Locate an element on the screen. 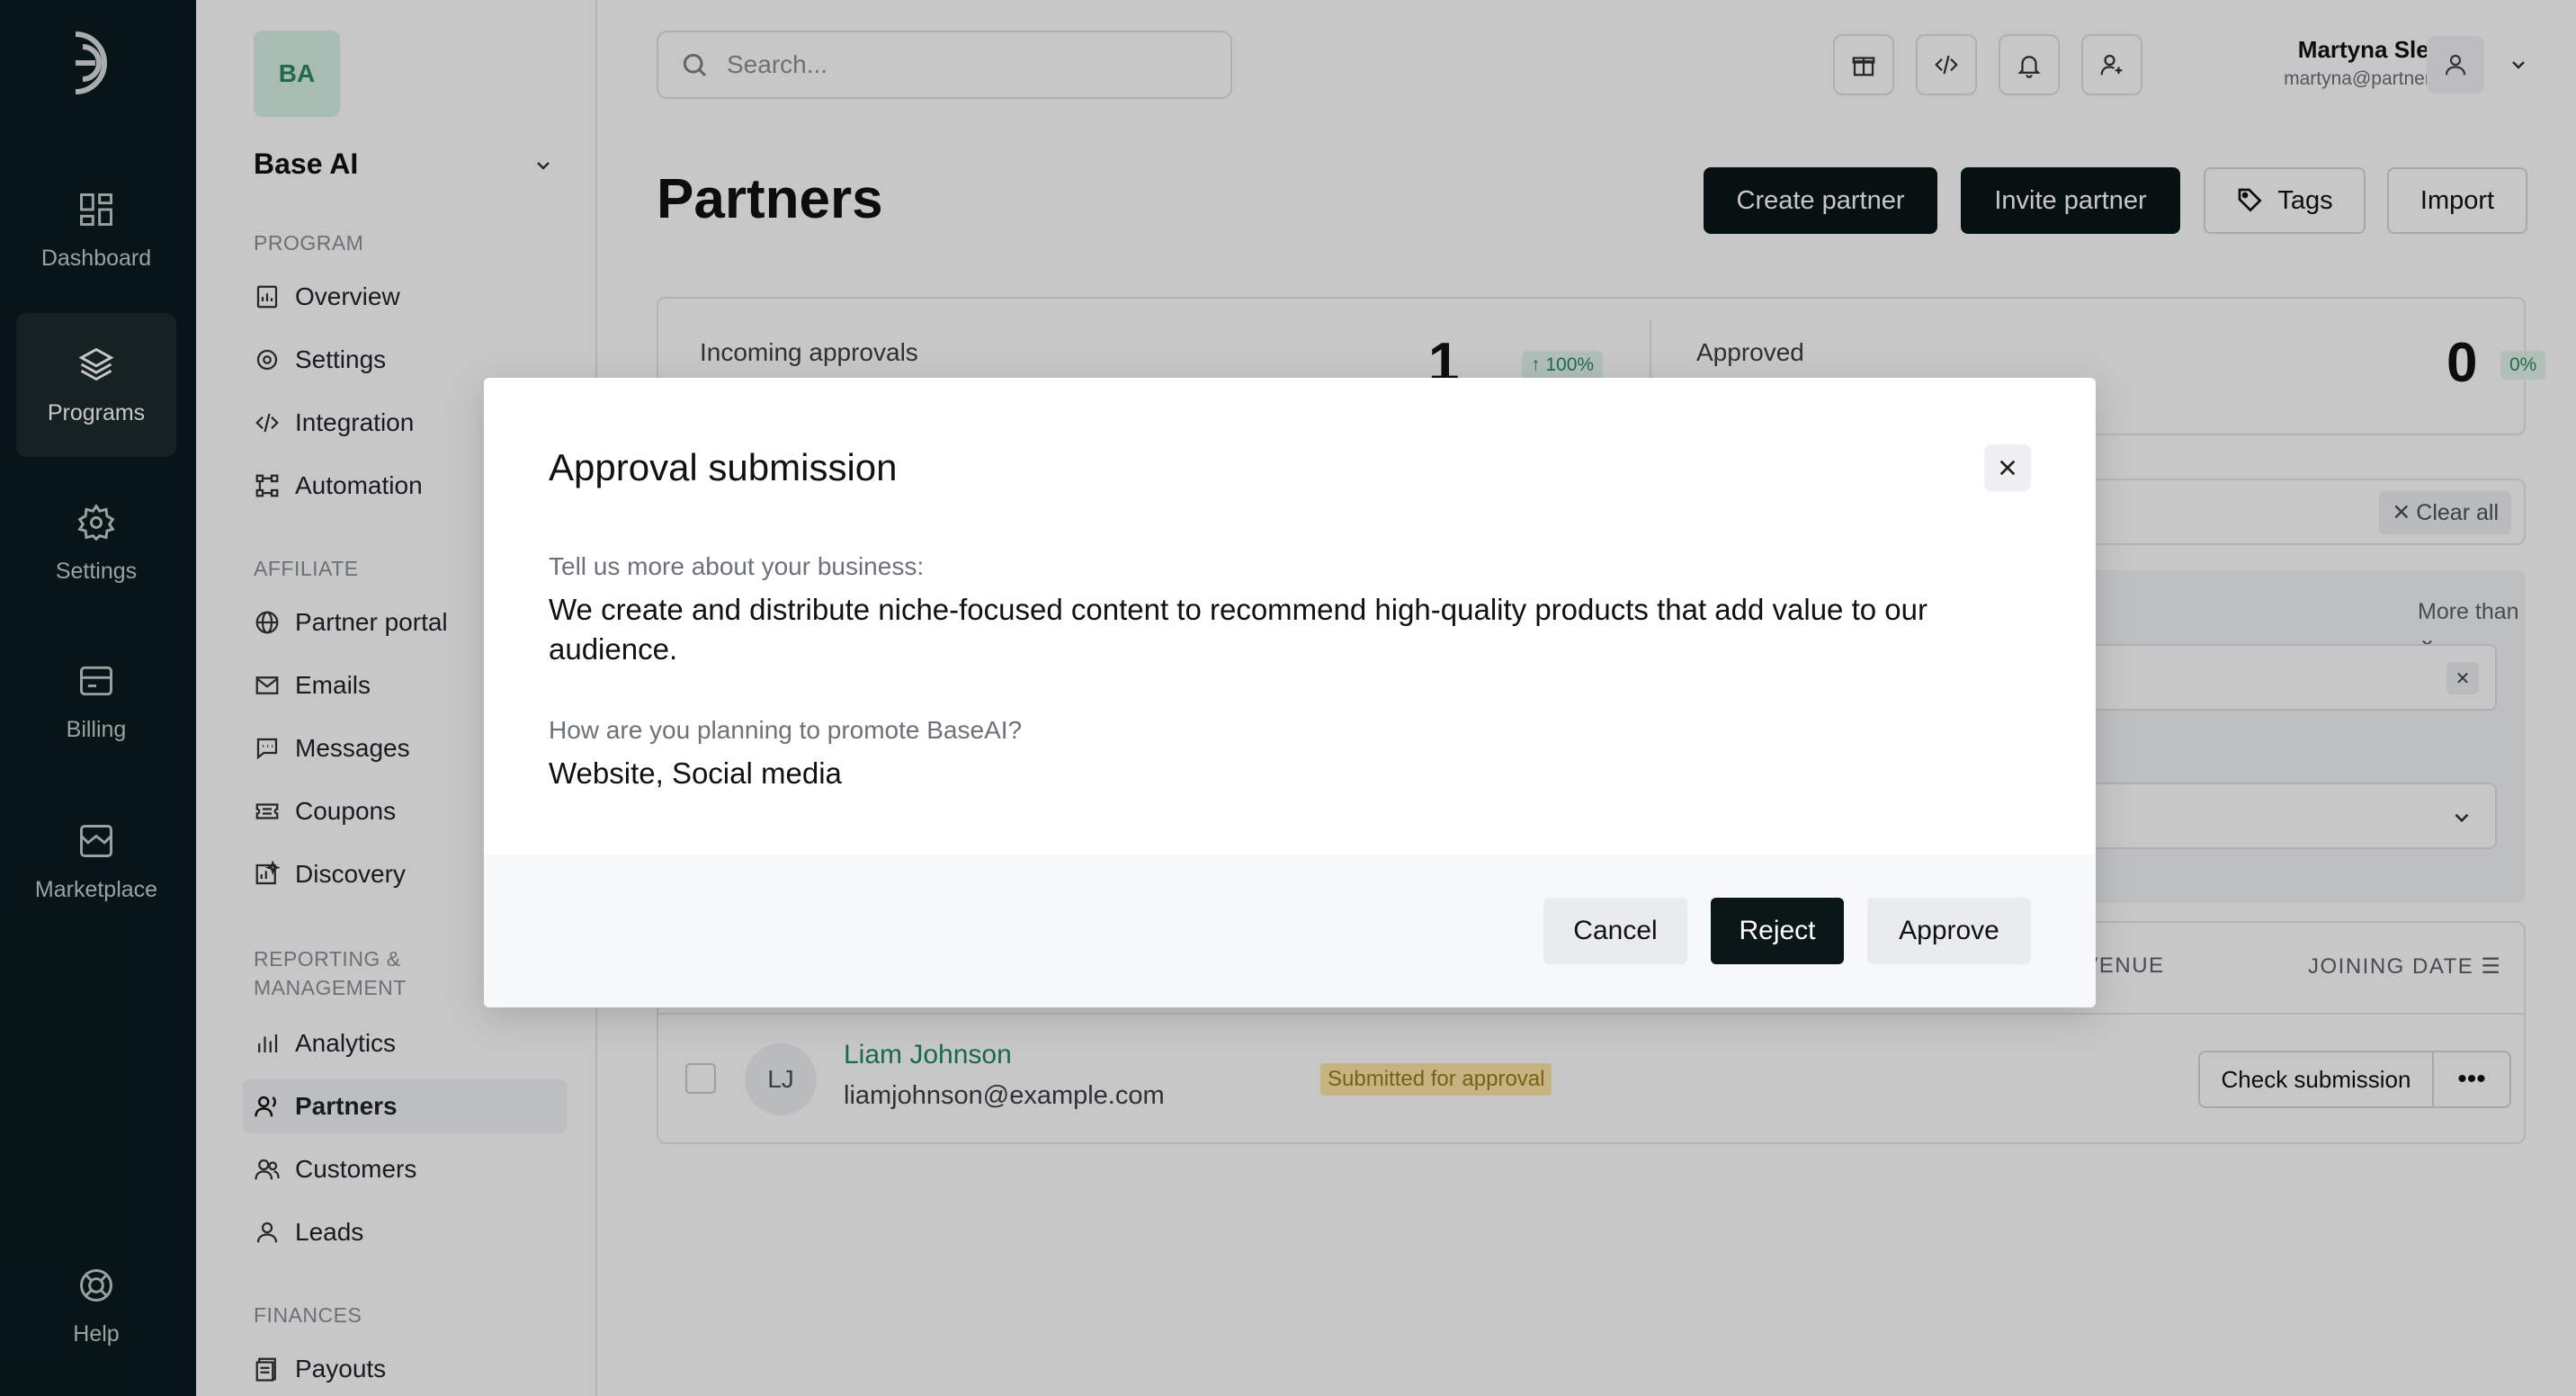  approve-button: Approve is located at coordinates (1949, 931).